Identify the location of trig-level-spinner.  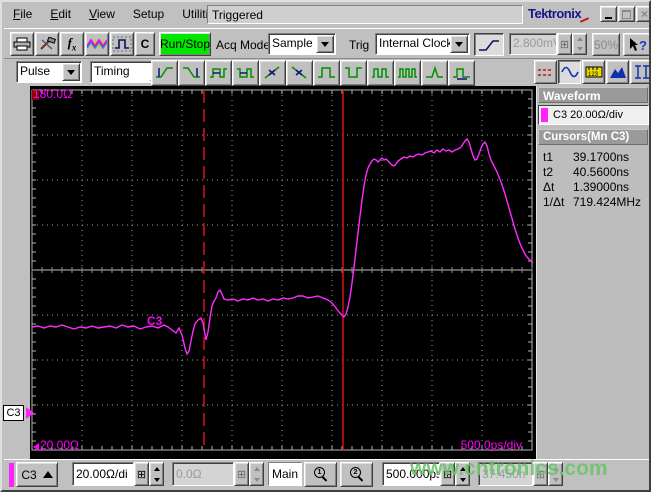
(579, 44).